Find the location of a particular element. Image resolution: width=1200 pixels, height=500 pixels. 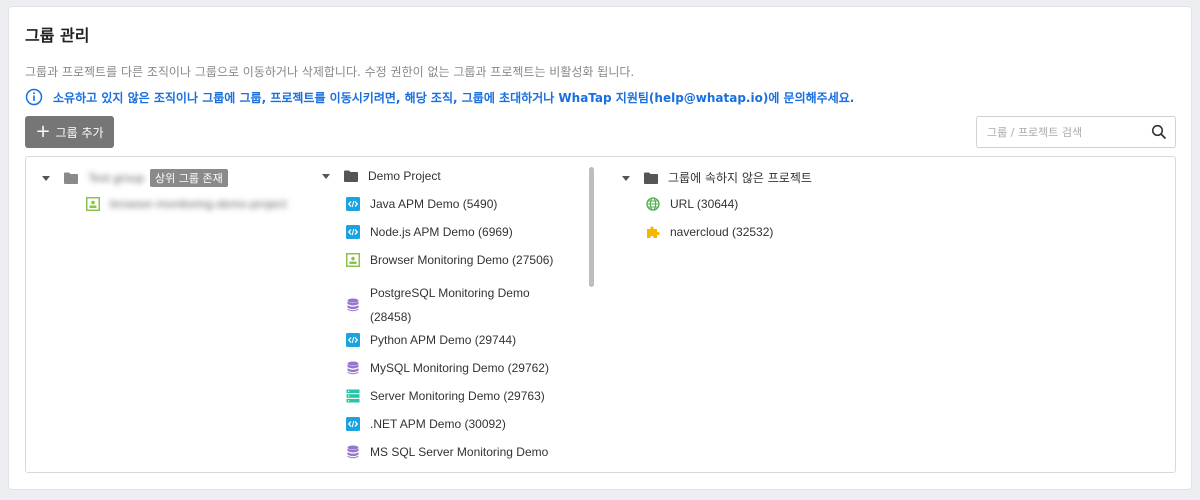

tree-project-row: URL (30644) is located at coordinates (692, 204).